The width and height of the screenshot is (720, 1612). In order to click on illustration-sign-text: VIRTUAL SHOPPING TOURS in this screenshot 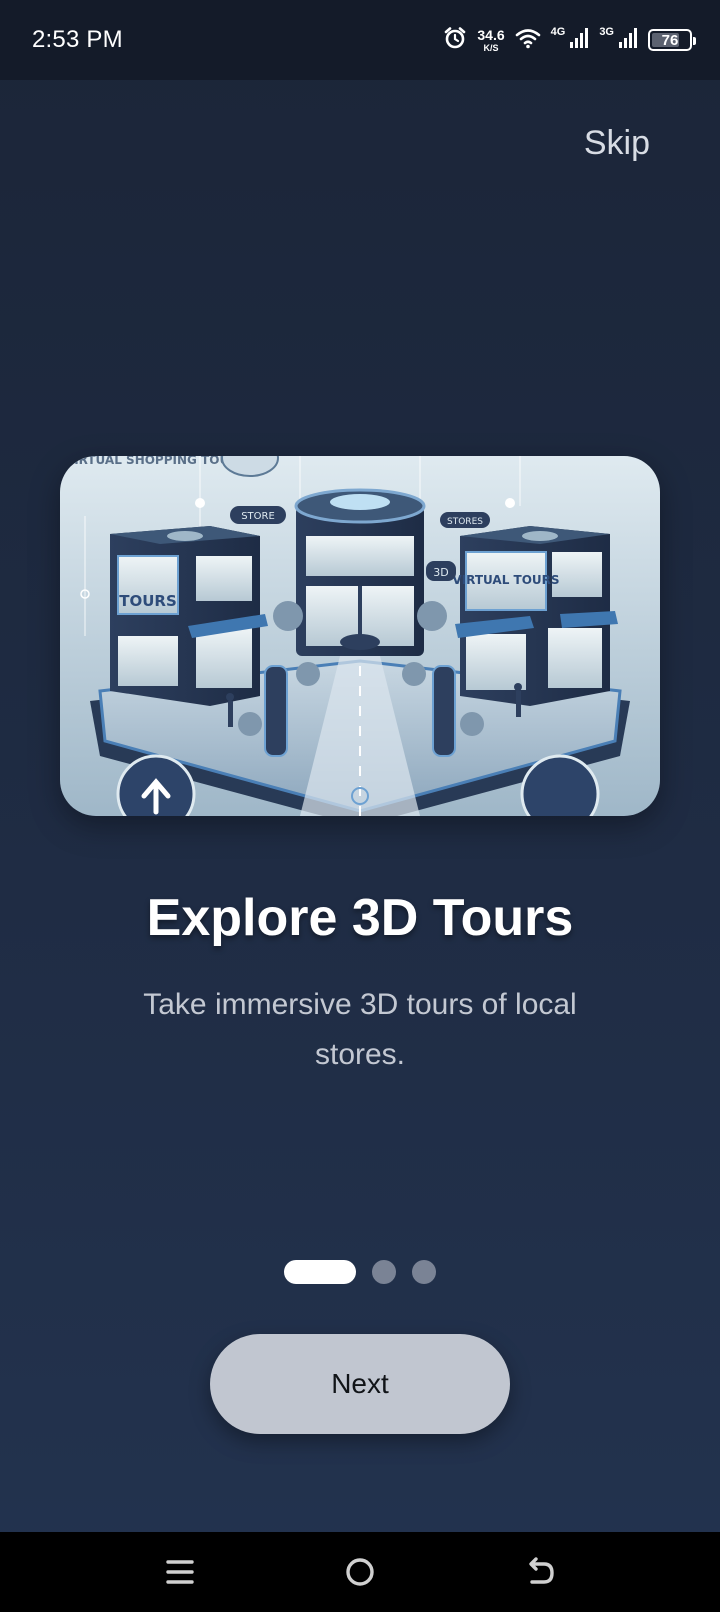, I will do `click(156, 461)`.